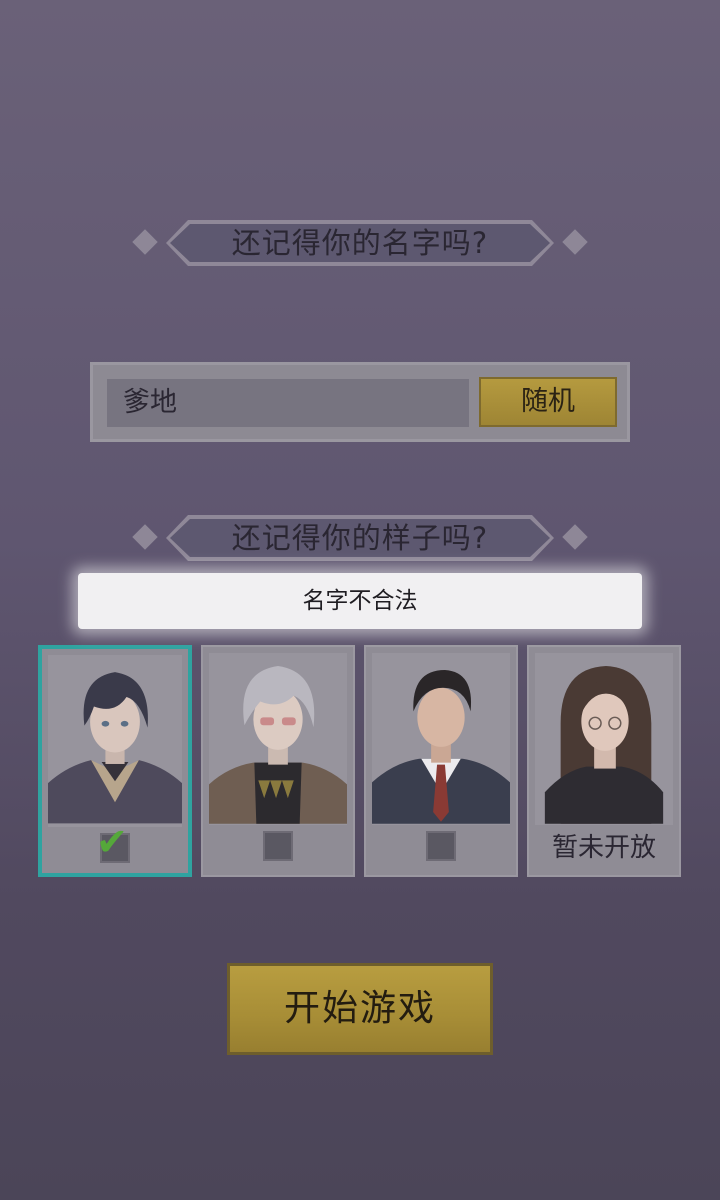  Describe the element at coordinates (115, 748) in the screenshot. I see `male-character-1-illustration` at that location.